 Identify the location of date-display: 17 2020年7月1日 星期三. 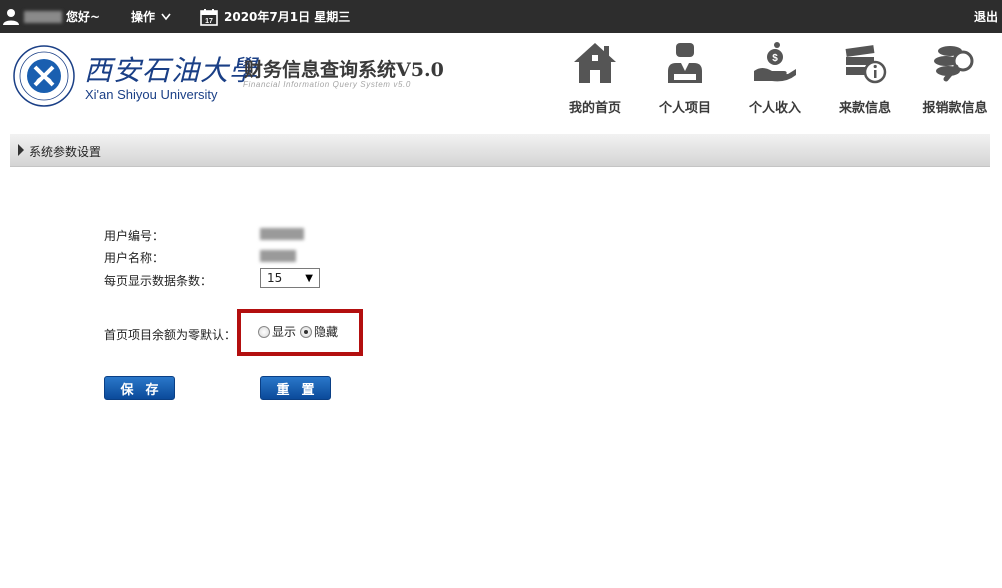
(275, 16).